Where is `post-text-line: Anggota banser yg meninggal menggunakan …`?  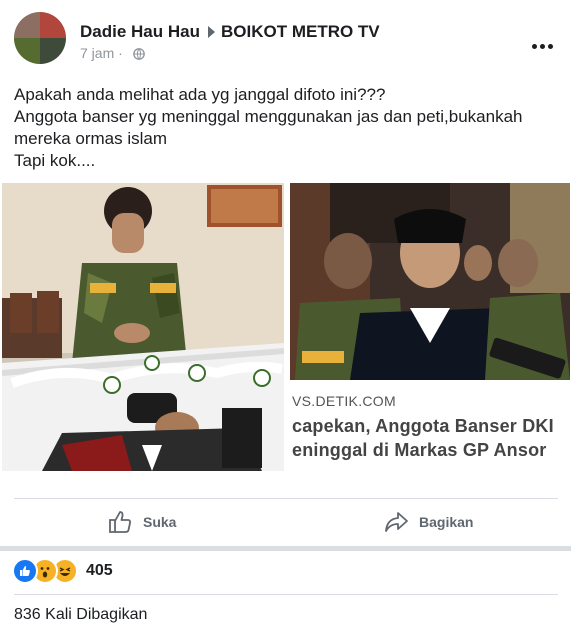
post-text-line: Anggota banser yg meninggal menggunakan … is located at coordinates (268, 116).